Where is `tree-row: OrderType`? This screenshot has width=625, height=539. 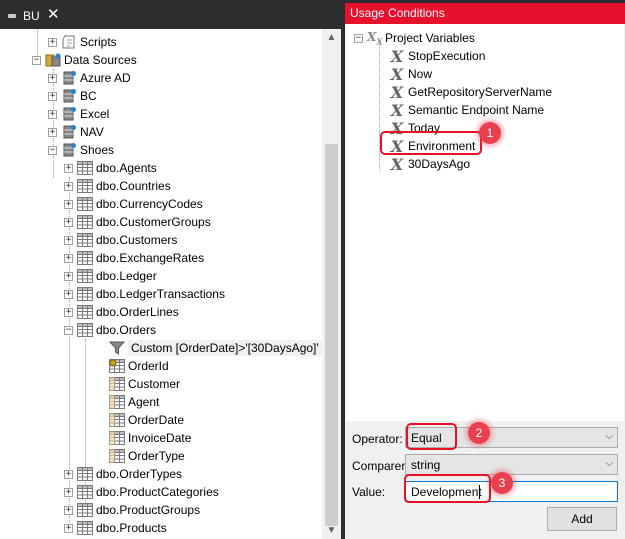
tree-row: OrderType is located at coordinates (140, 456).